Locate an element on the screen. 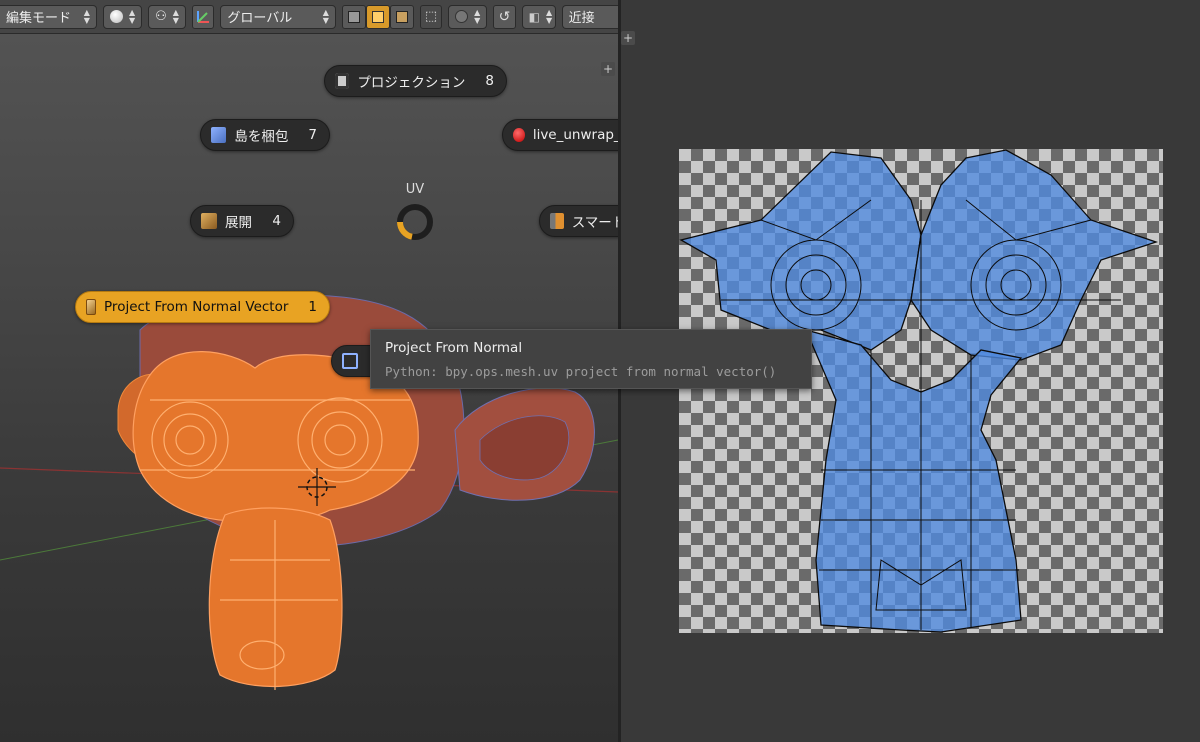  pie-item-unwrap: 展開 4 is located at coordinates (242, 221).